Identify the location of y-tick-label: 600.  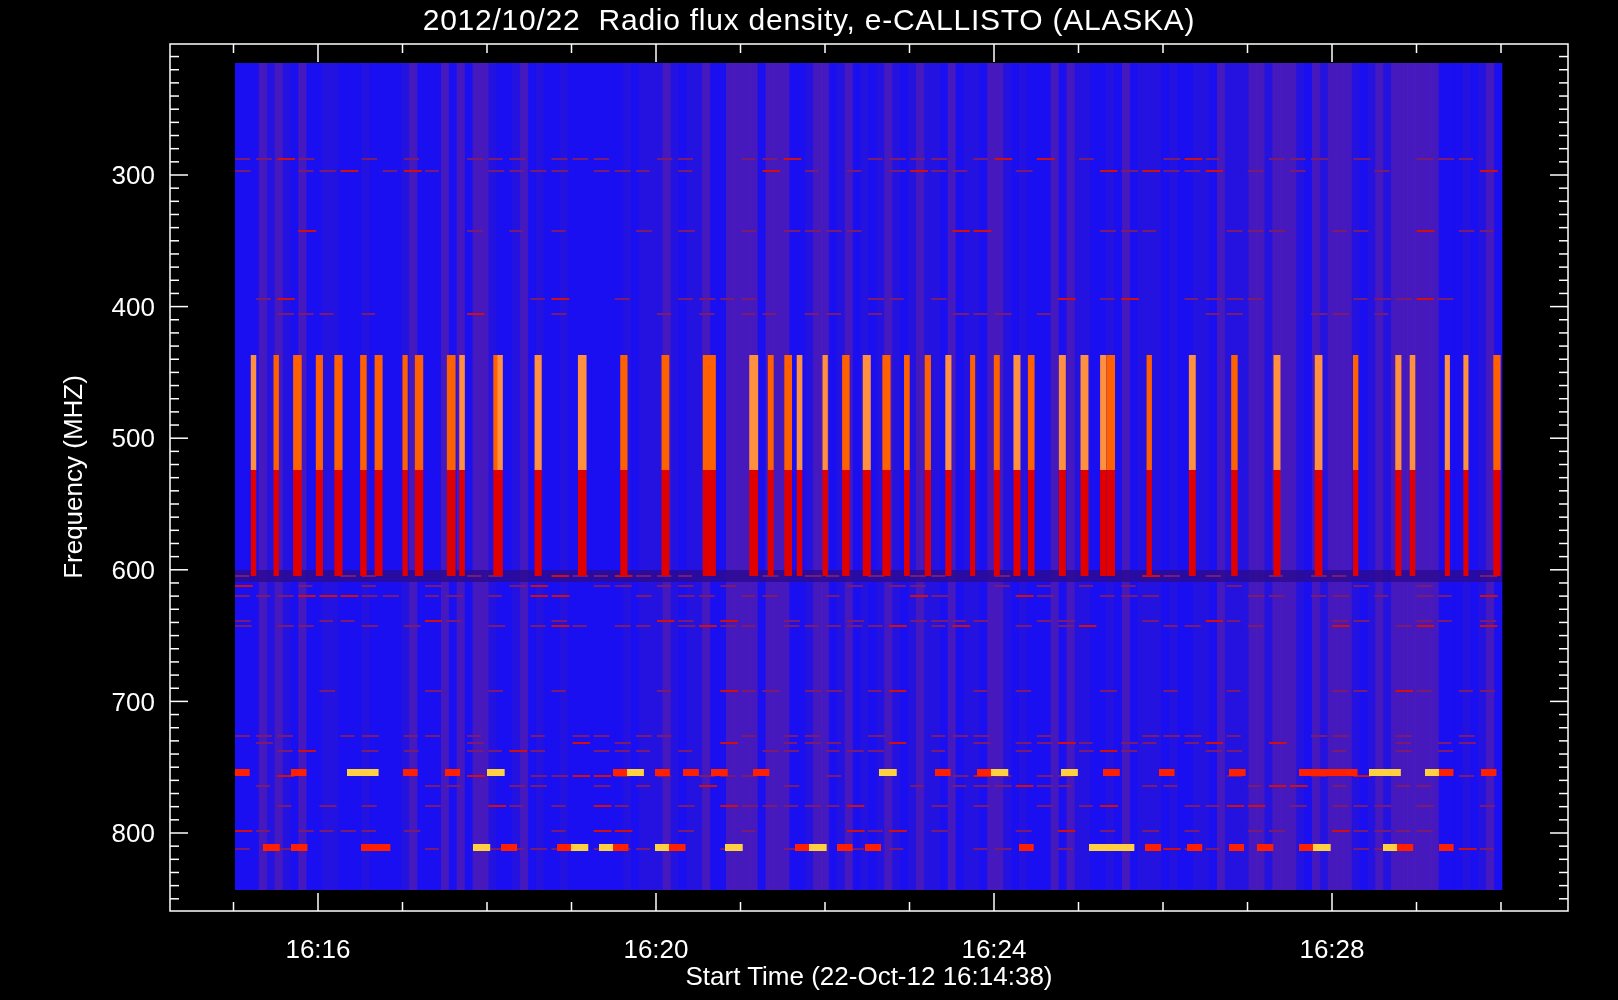
(133, 570).